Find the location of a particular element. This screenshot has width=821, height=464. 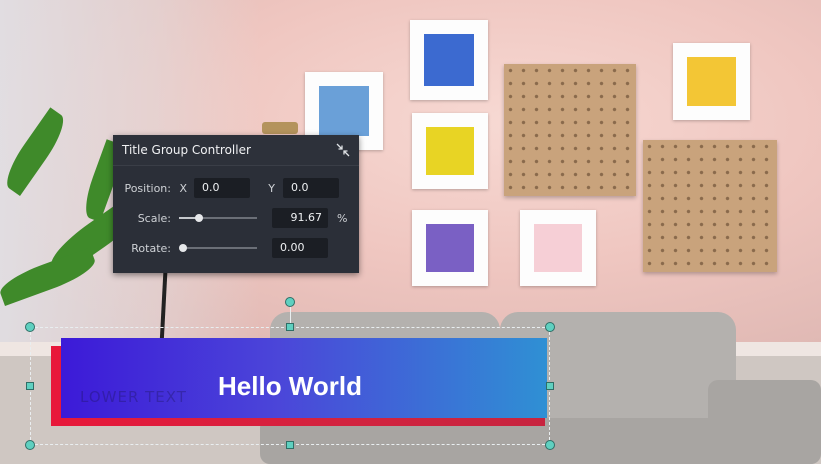

rotate-slider is located at coordinates (220, 248).